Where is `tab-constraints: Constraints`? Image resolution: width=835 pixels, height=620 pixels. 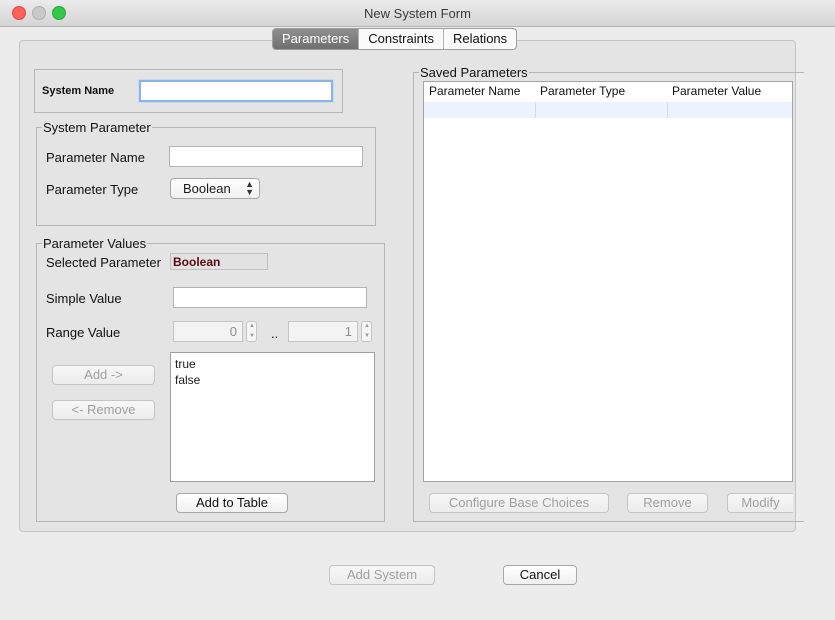 tab-constraints: Constraints is located at coordinates (401, 39).